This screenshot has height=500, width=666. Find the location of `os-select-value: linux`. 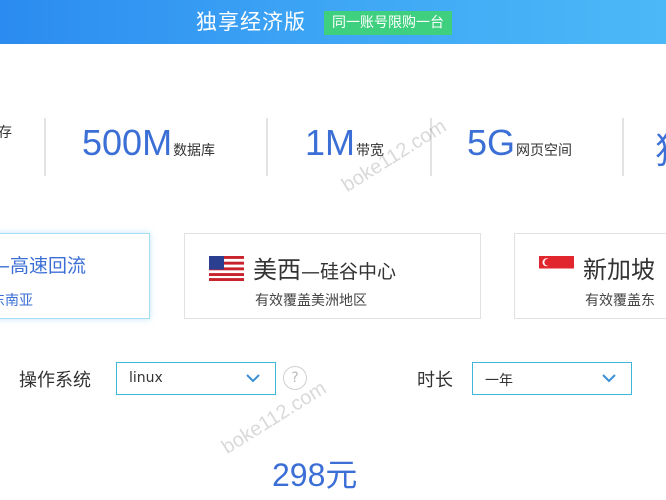

os-select-value: linux is located at coordinates (146, 378).